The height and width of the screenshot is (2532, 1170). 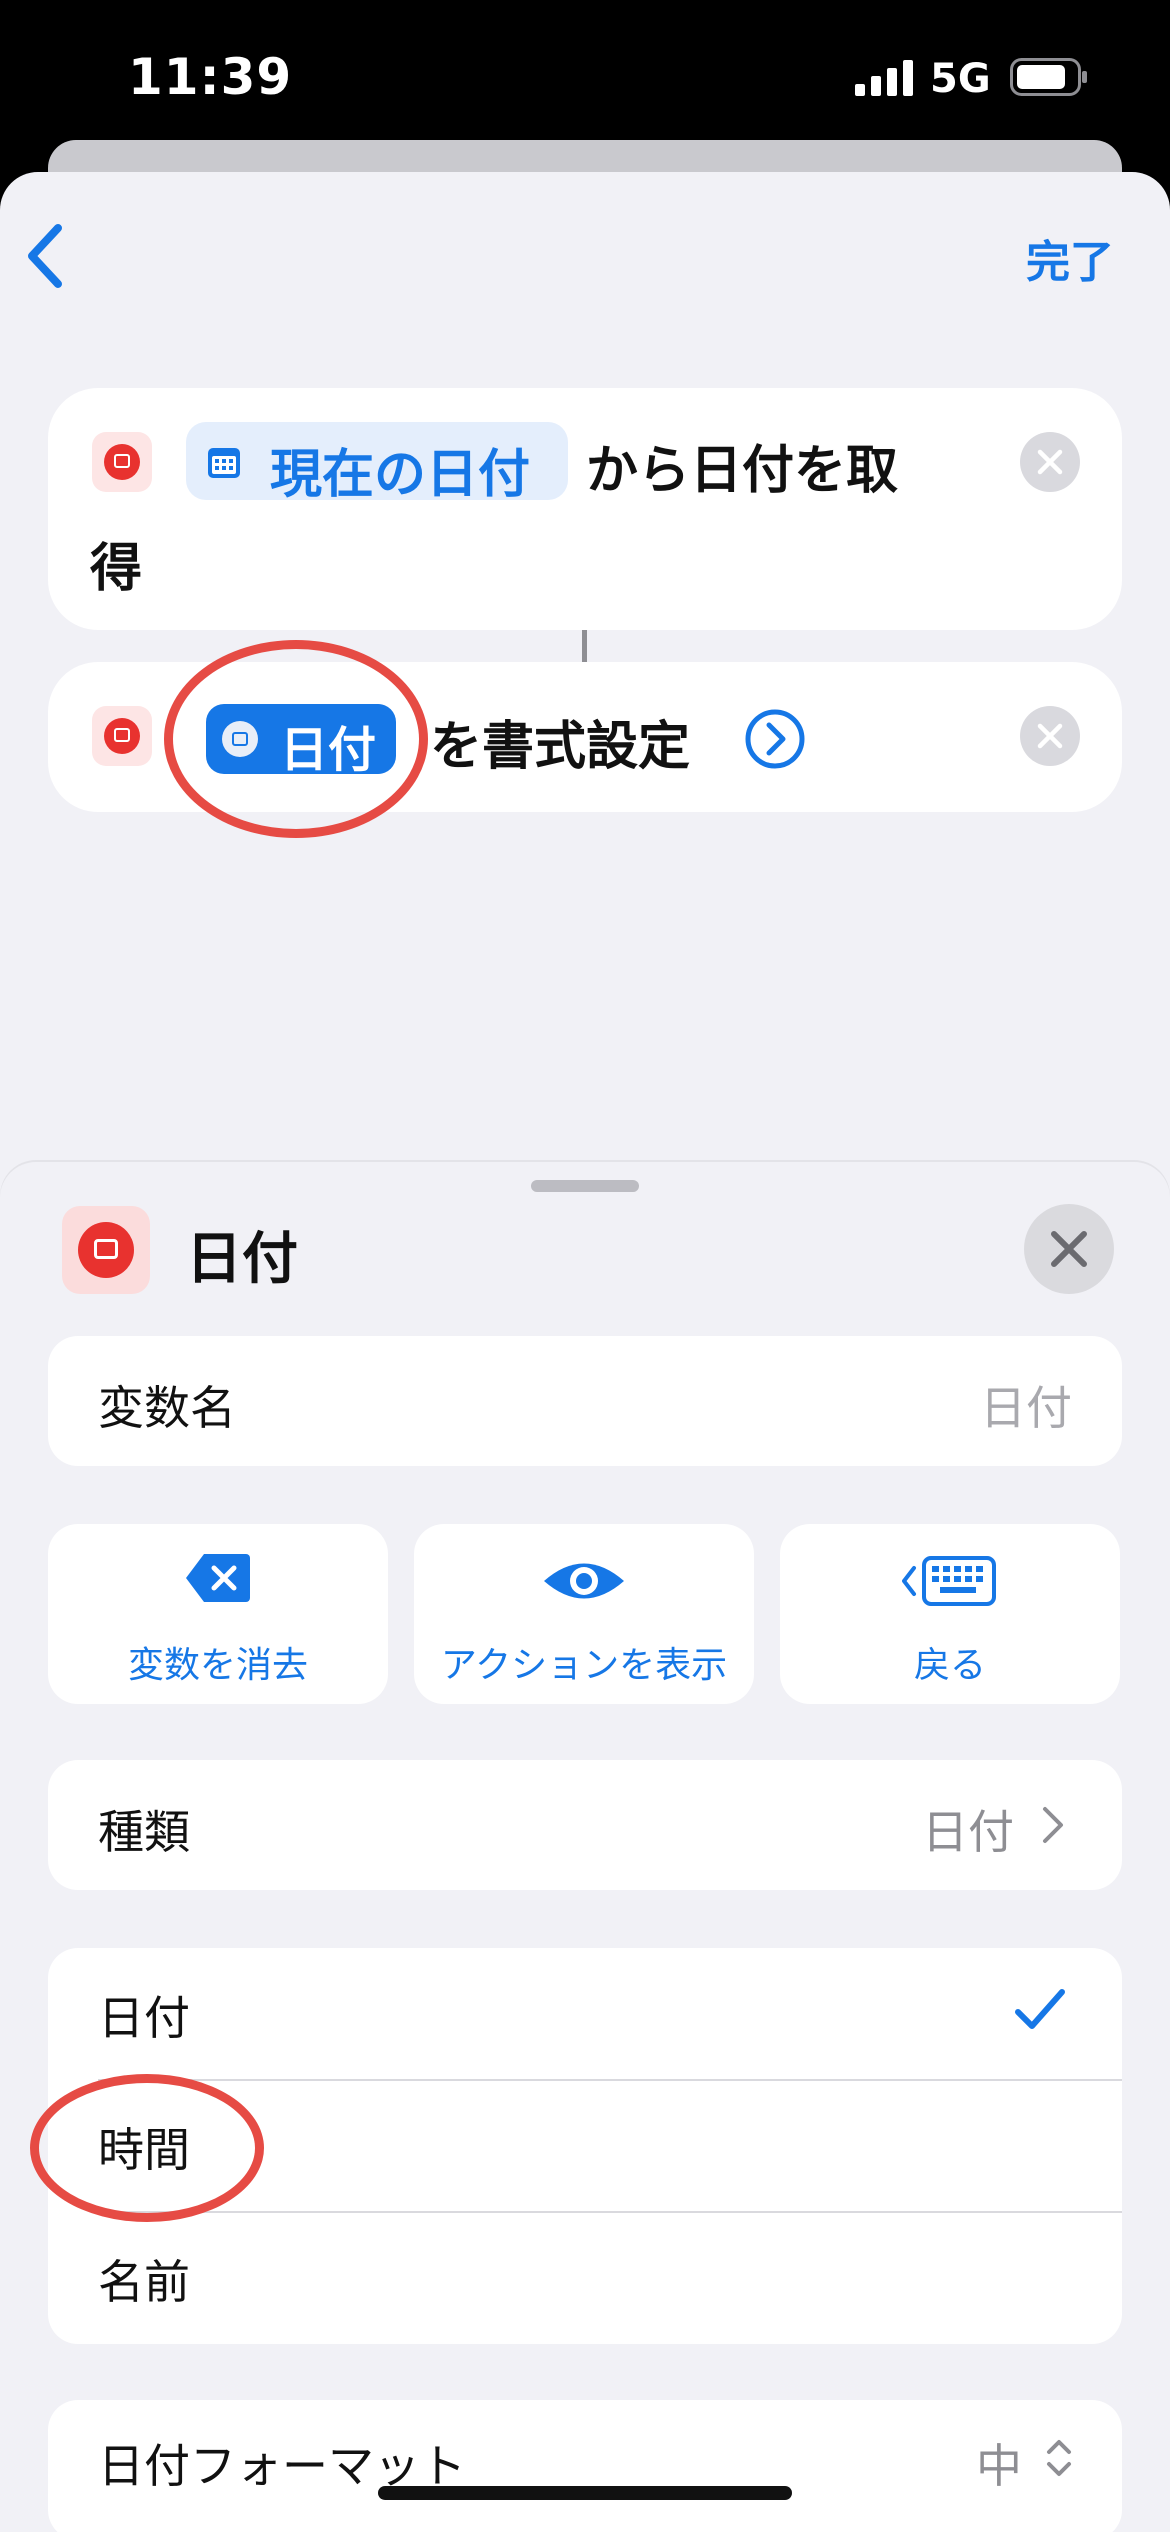 I want to click on variable-name-field: 変数名 日付, so click(x=585, y=1401).